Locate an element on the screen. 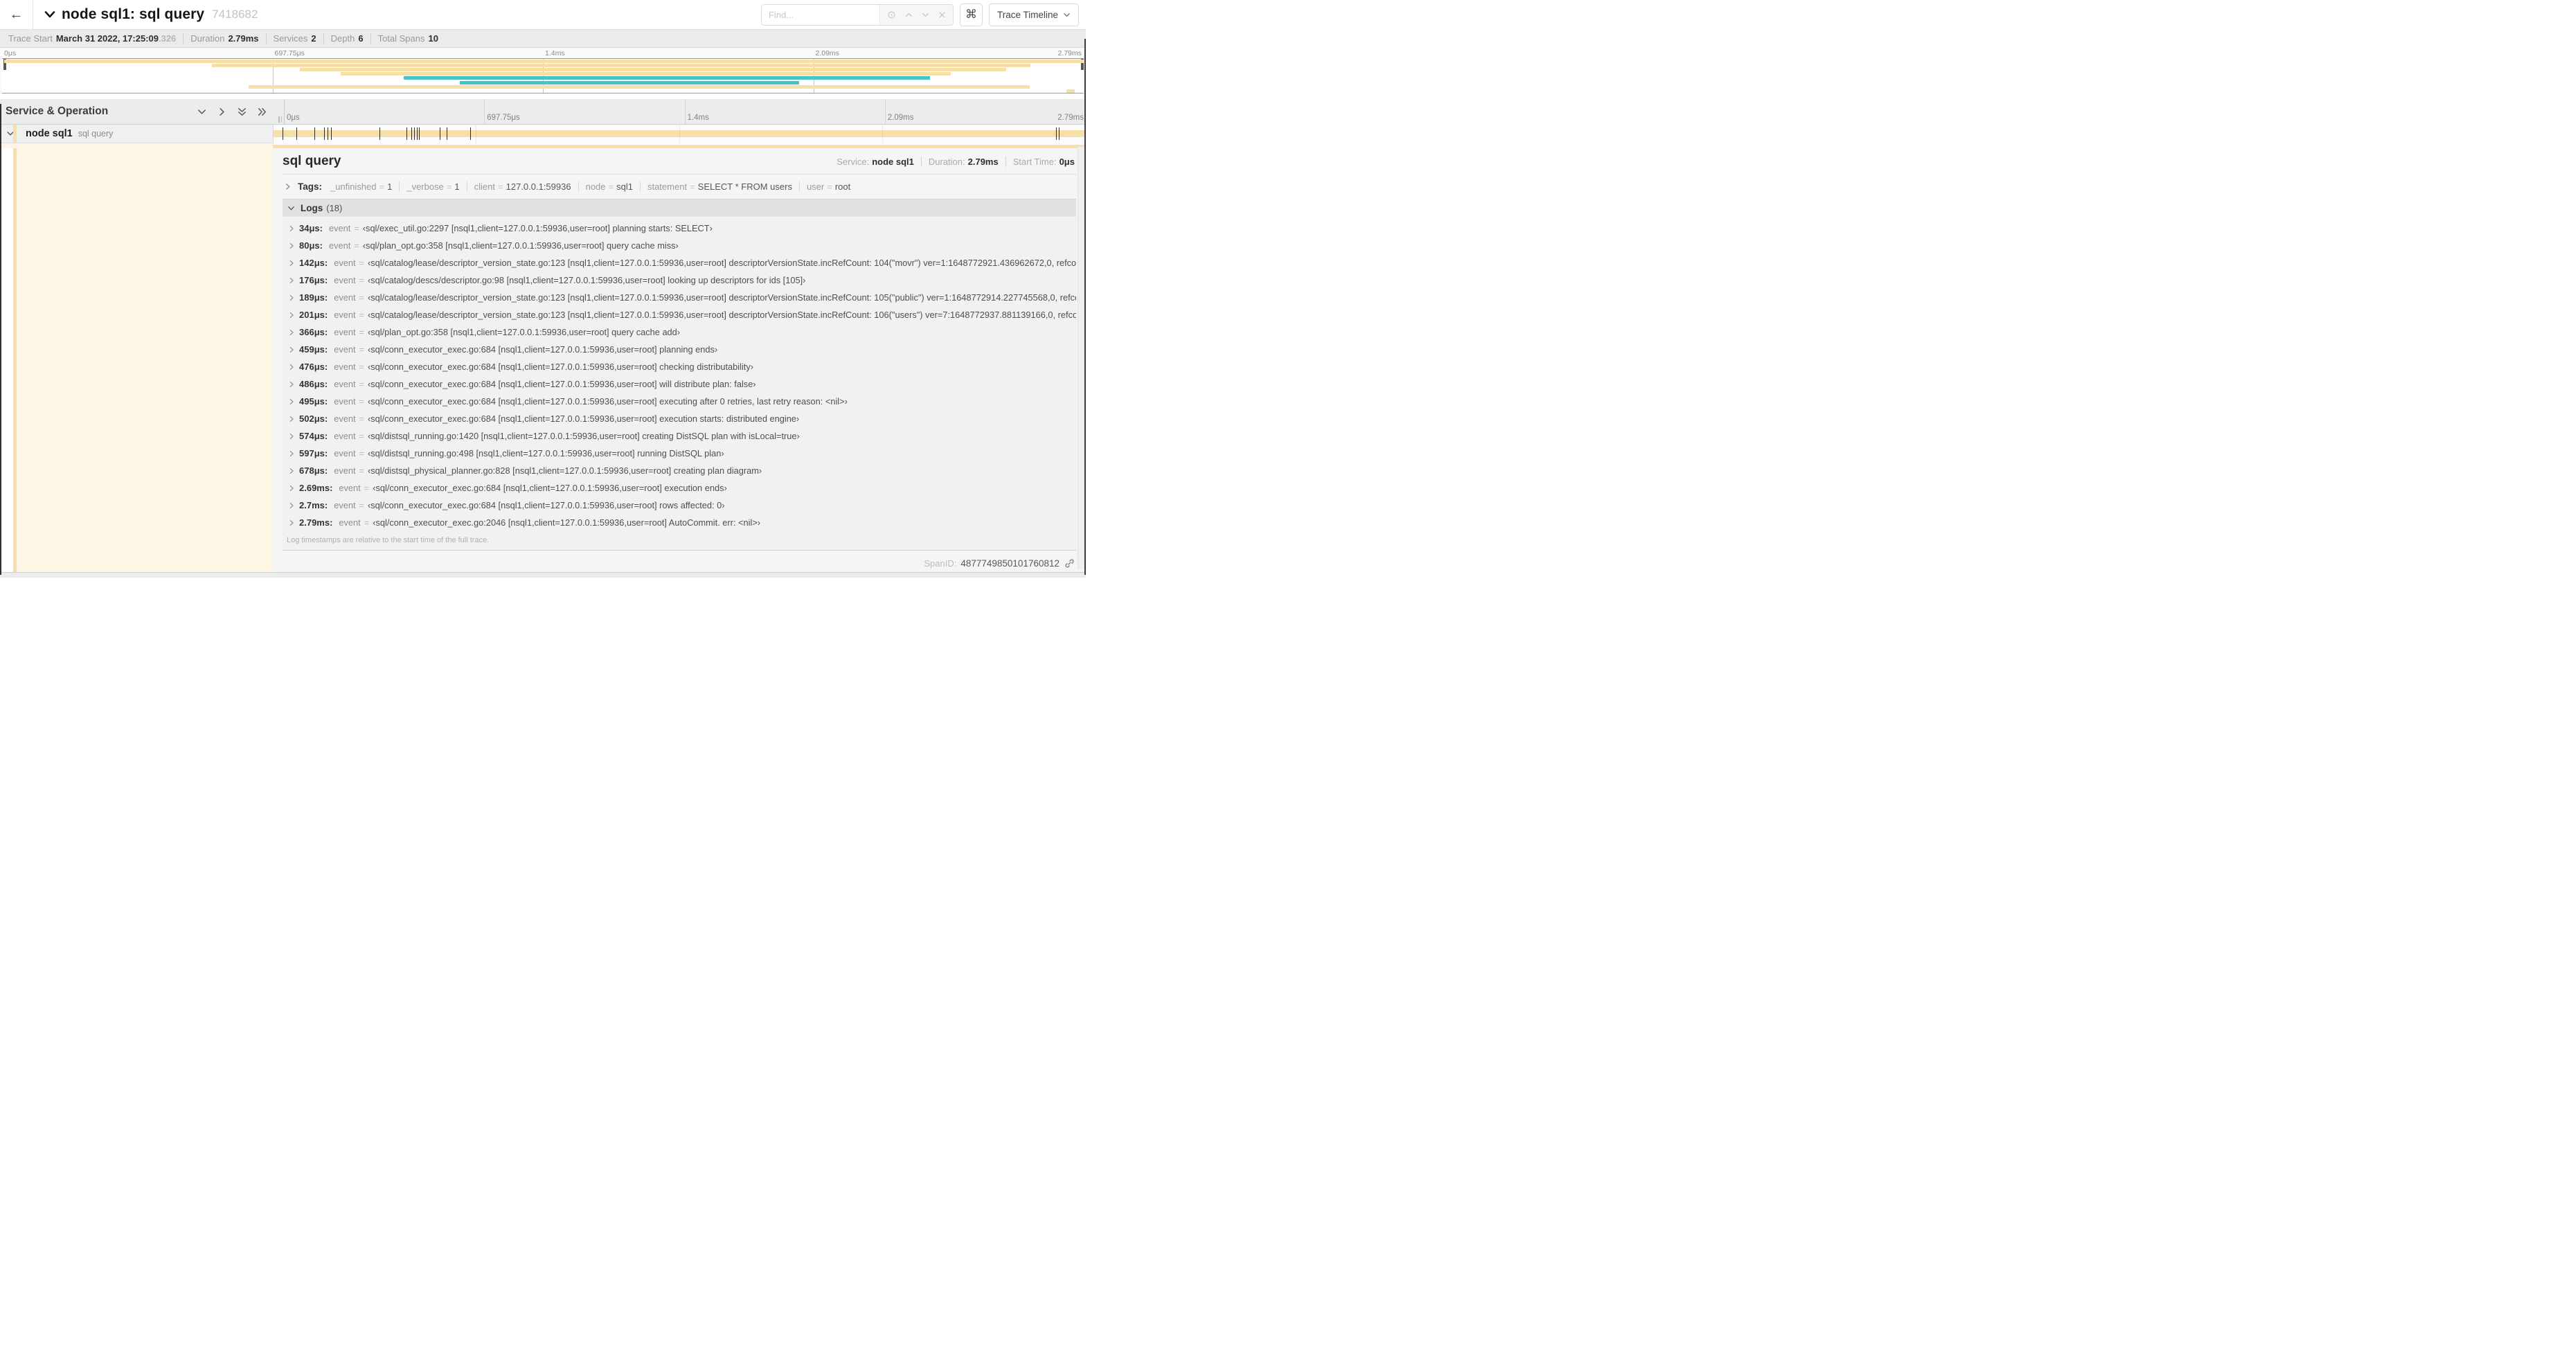  detail-scrollbar-track is located at coordinates (1080, 358).